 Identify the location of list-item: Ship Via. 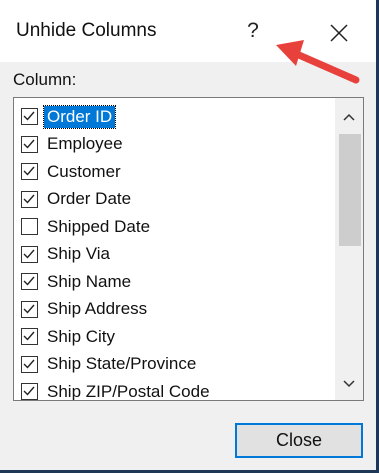
(174, 255).